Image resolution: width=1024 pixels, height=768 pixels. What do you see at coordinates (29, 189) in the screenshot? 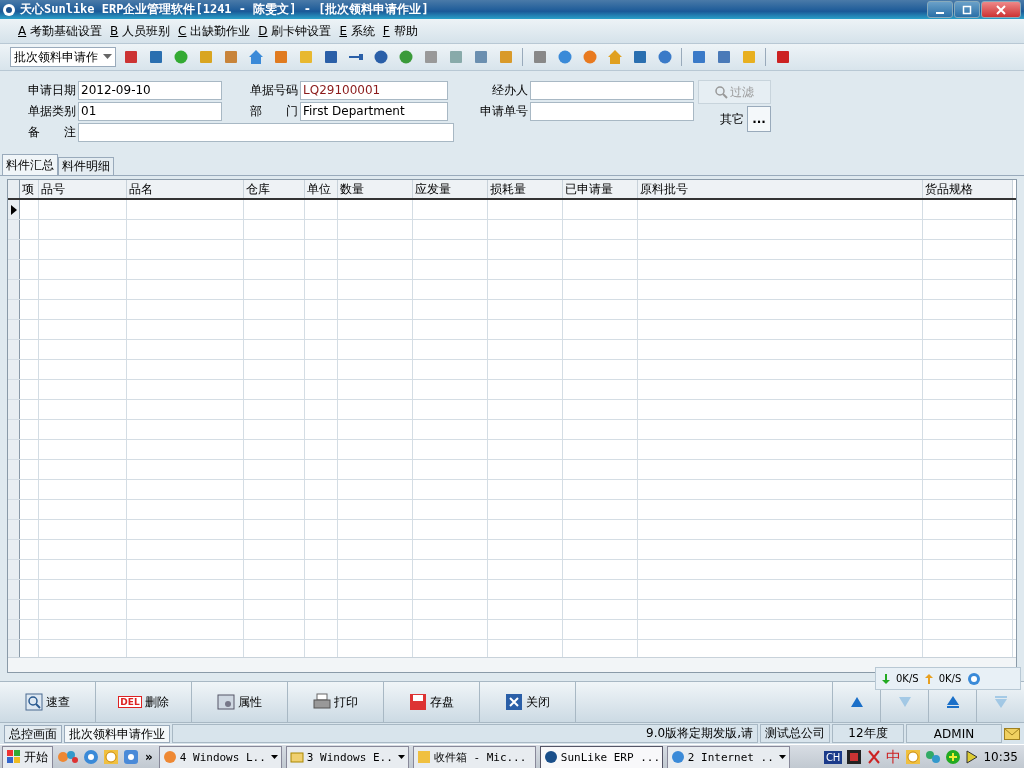
I see `column-header: 项` at bounding box center [29, 189].